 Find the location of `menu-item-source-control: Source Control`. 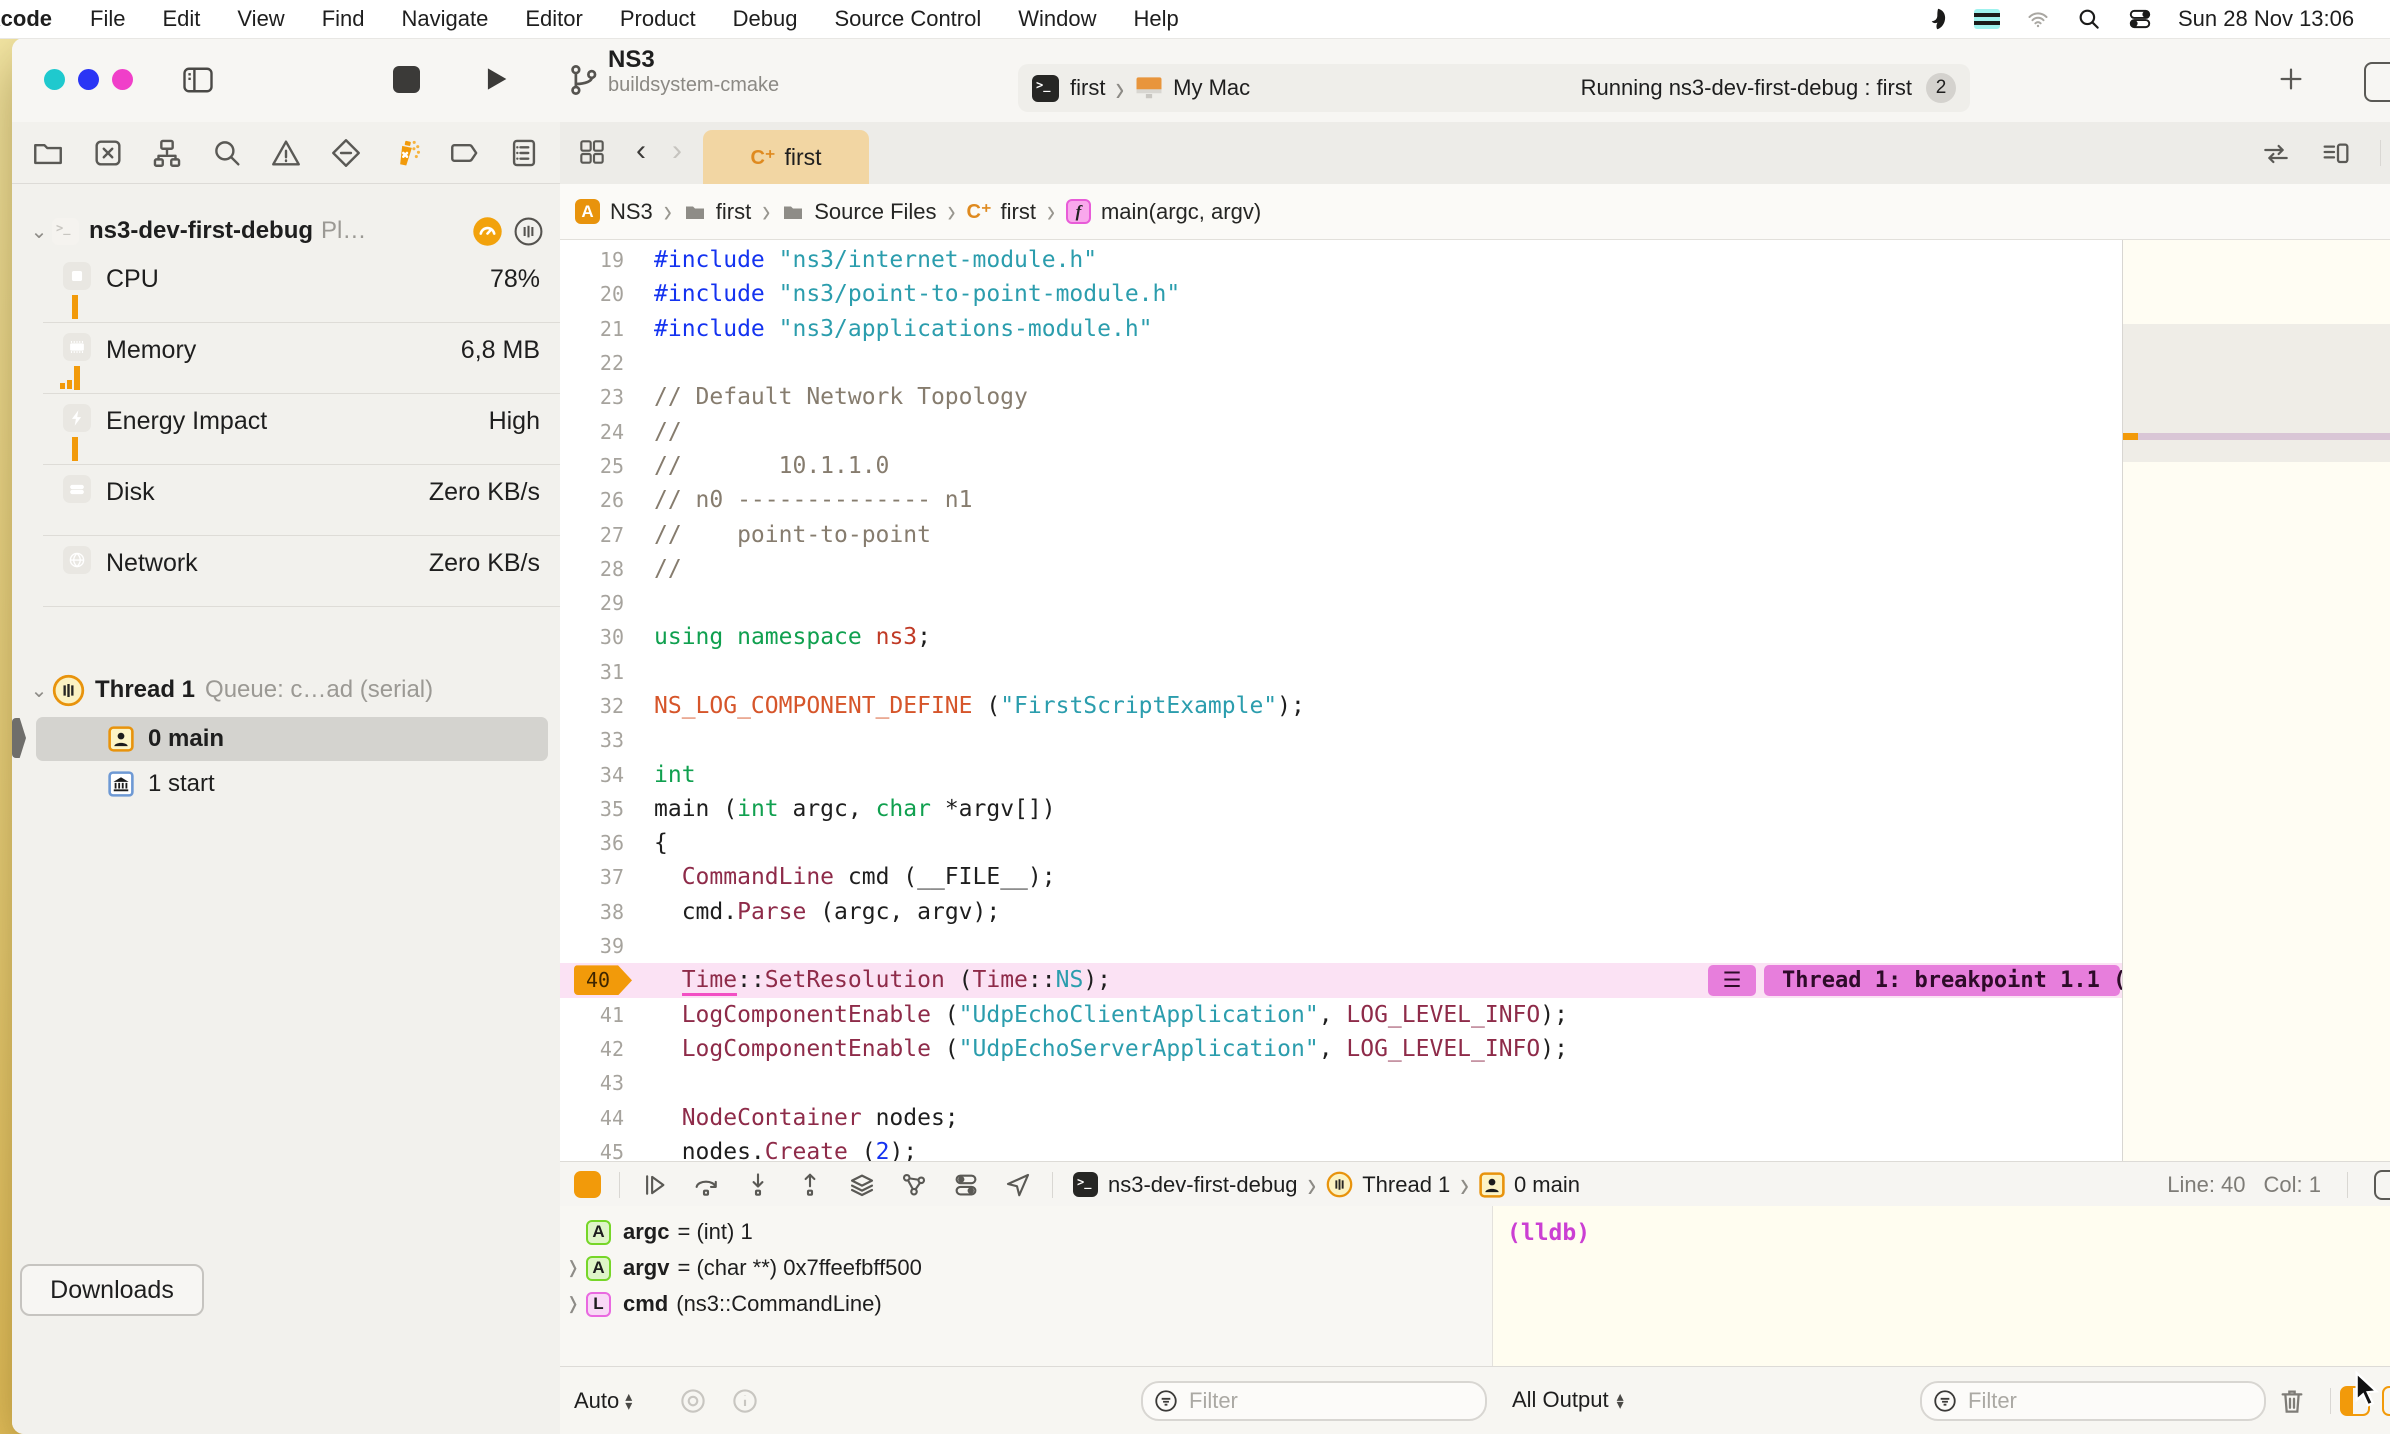

menu-item-source-control: Source Control is located at coordinates (908, 19).